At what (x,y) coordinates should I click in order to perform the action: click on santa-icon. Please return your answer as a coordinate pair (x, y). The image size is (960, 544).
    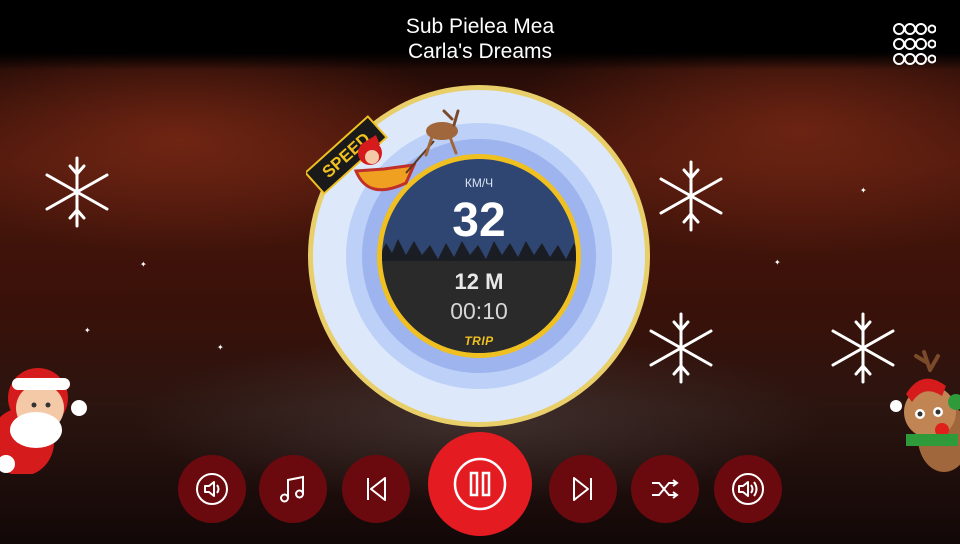
    Looking at the image, I should click on (43, 421).